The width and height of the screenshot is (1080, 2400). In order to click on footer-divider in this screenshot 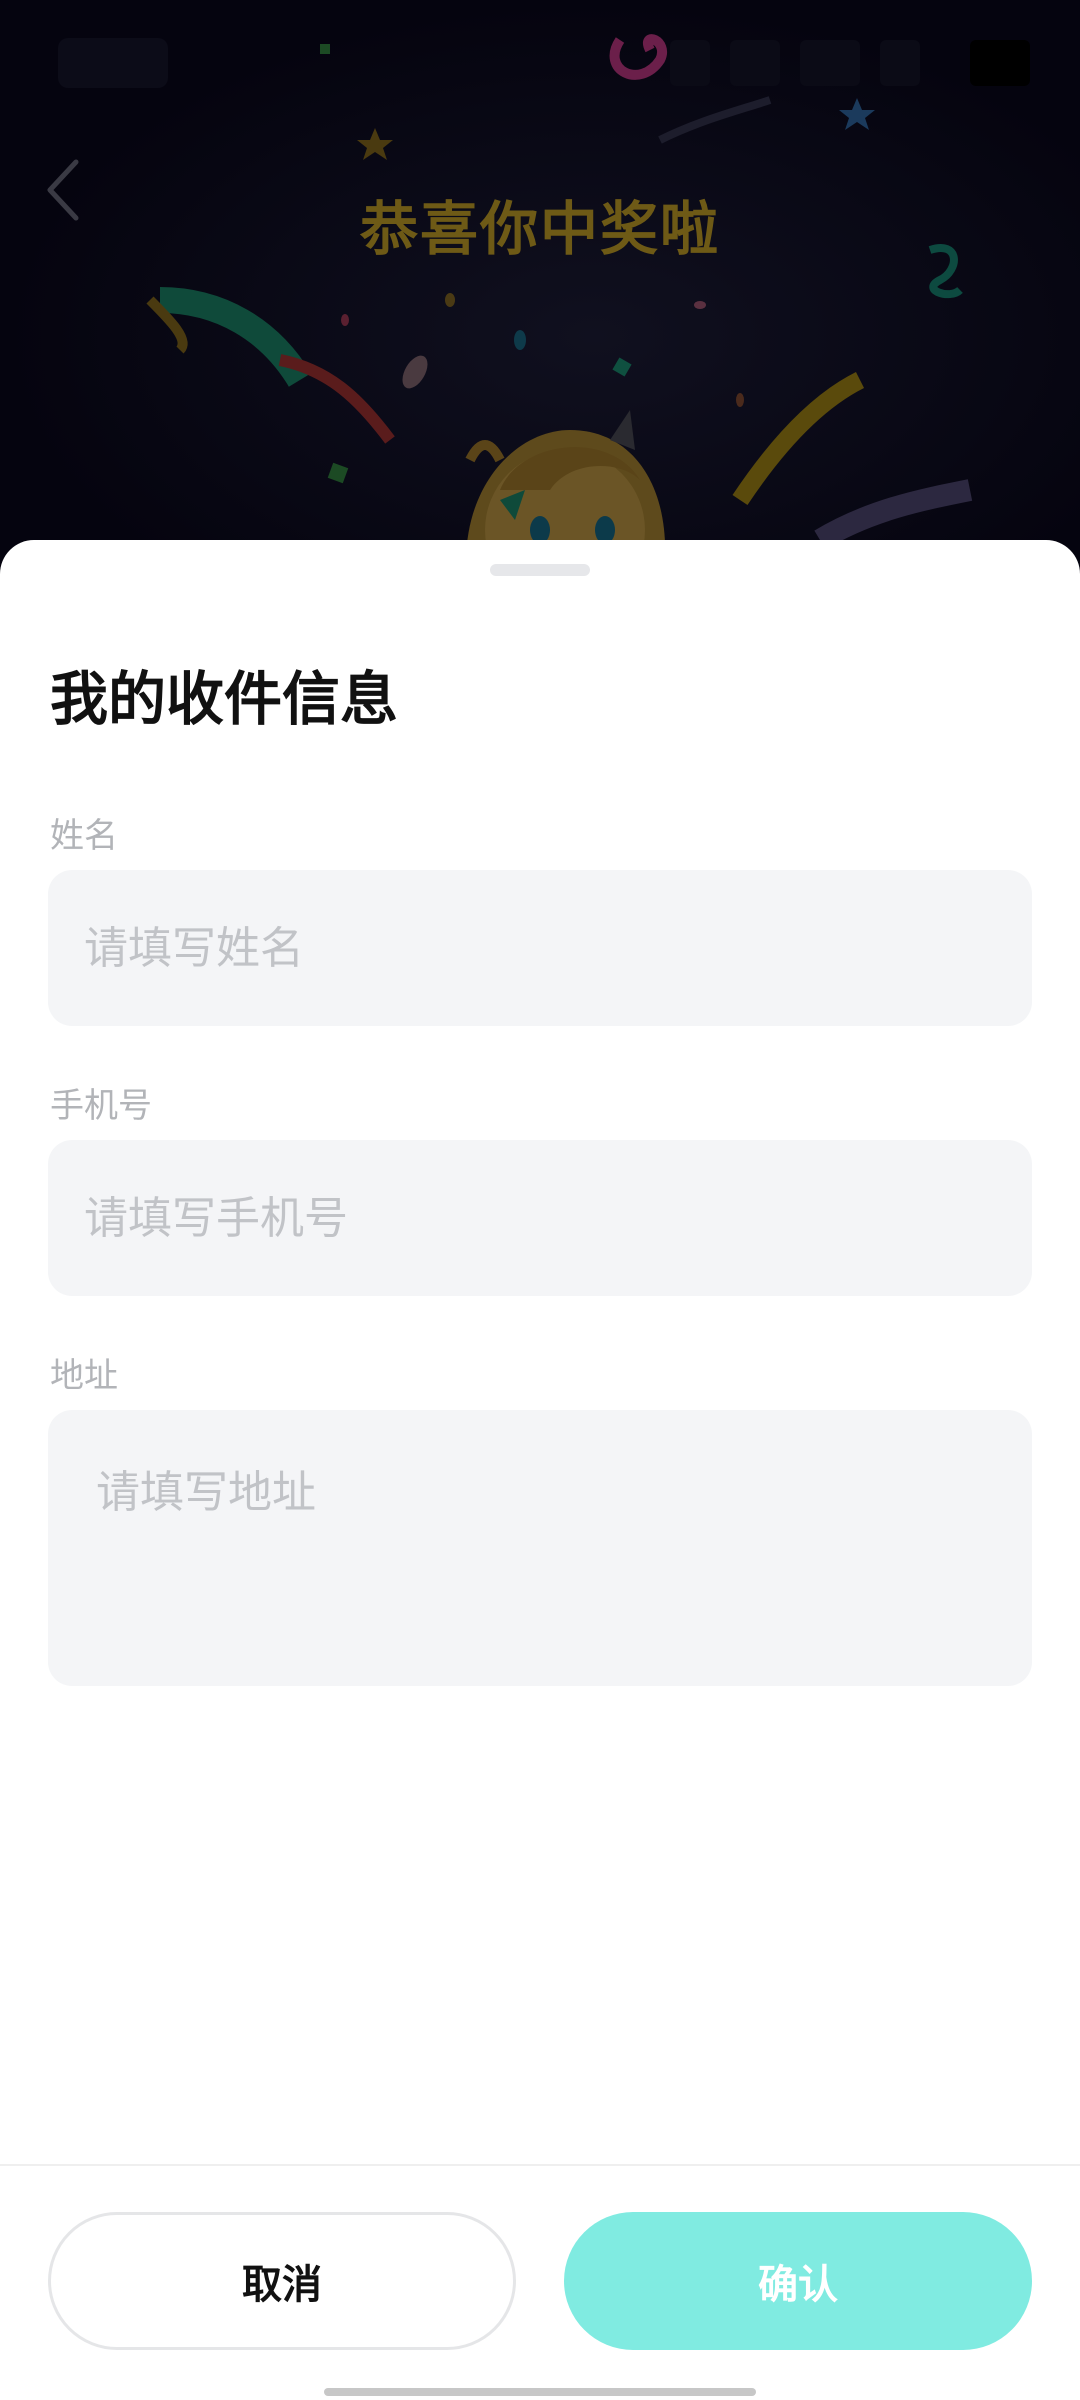, I will do `click(540, 2165)`.